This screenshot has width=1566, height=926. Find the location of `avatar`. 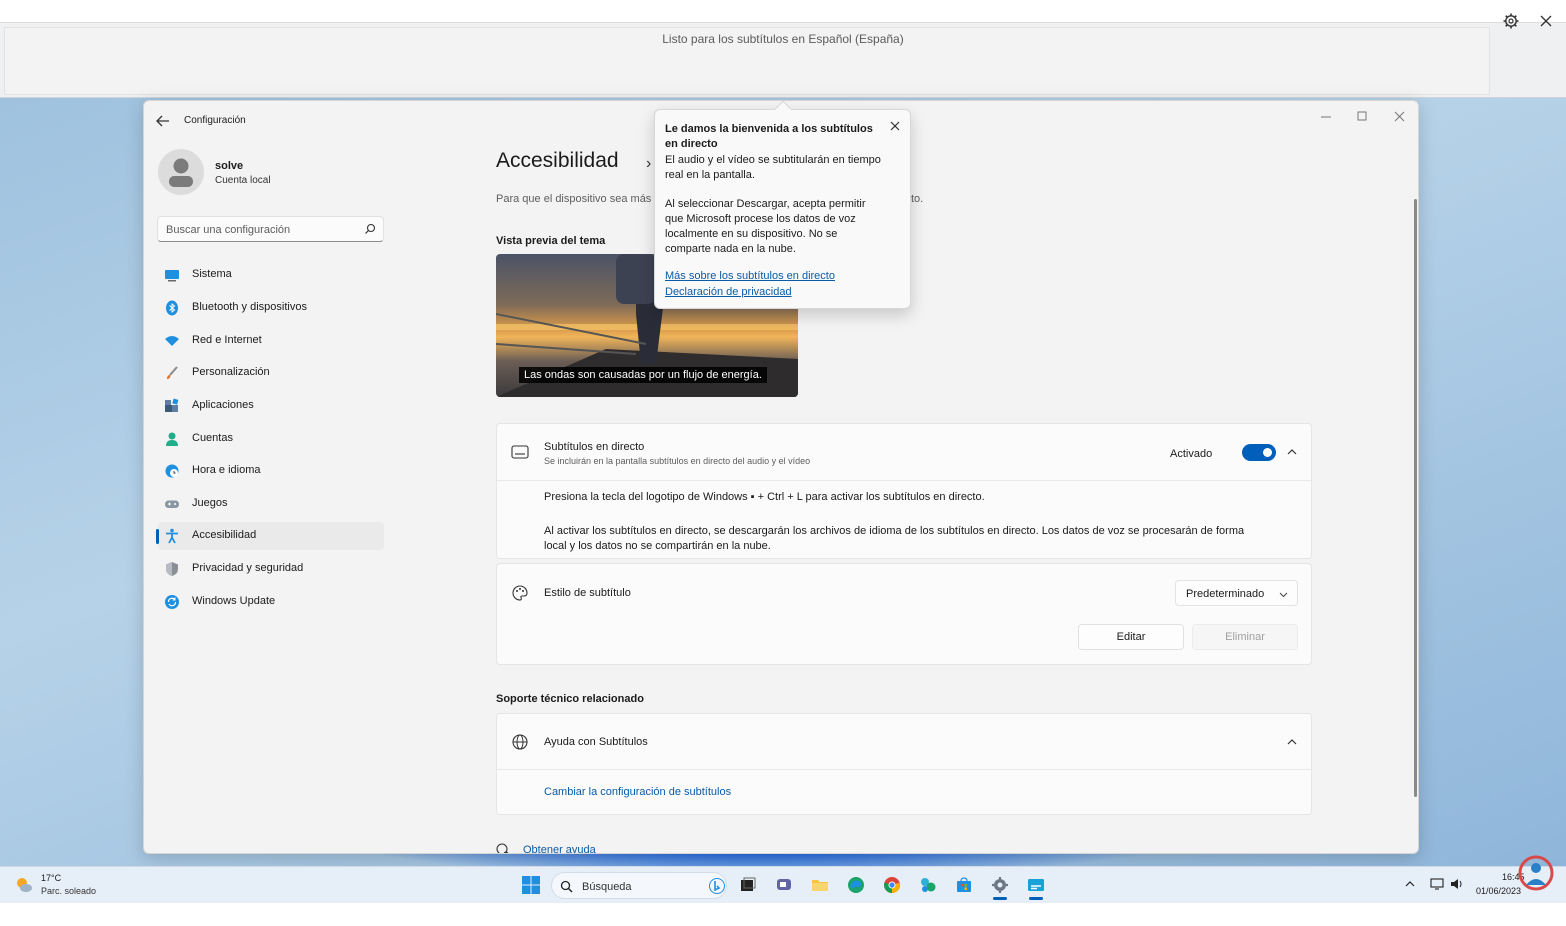

avatar is located at coordinates (181, 172).